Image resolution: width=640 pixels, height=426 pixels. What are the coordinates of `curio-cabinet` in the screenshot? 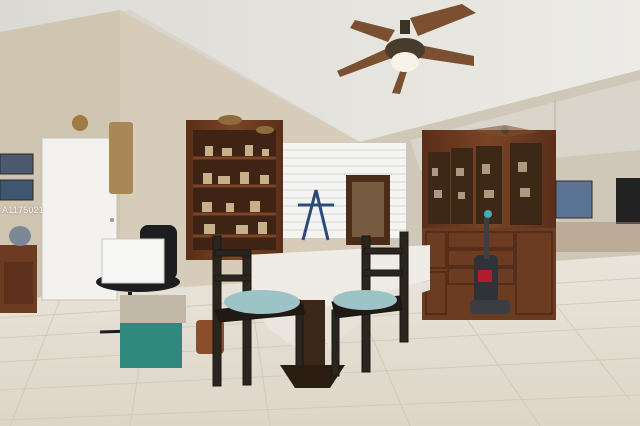 It's located at (368, 210).